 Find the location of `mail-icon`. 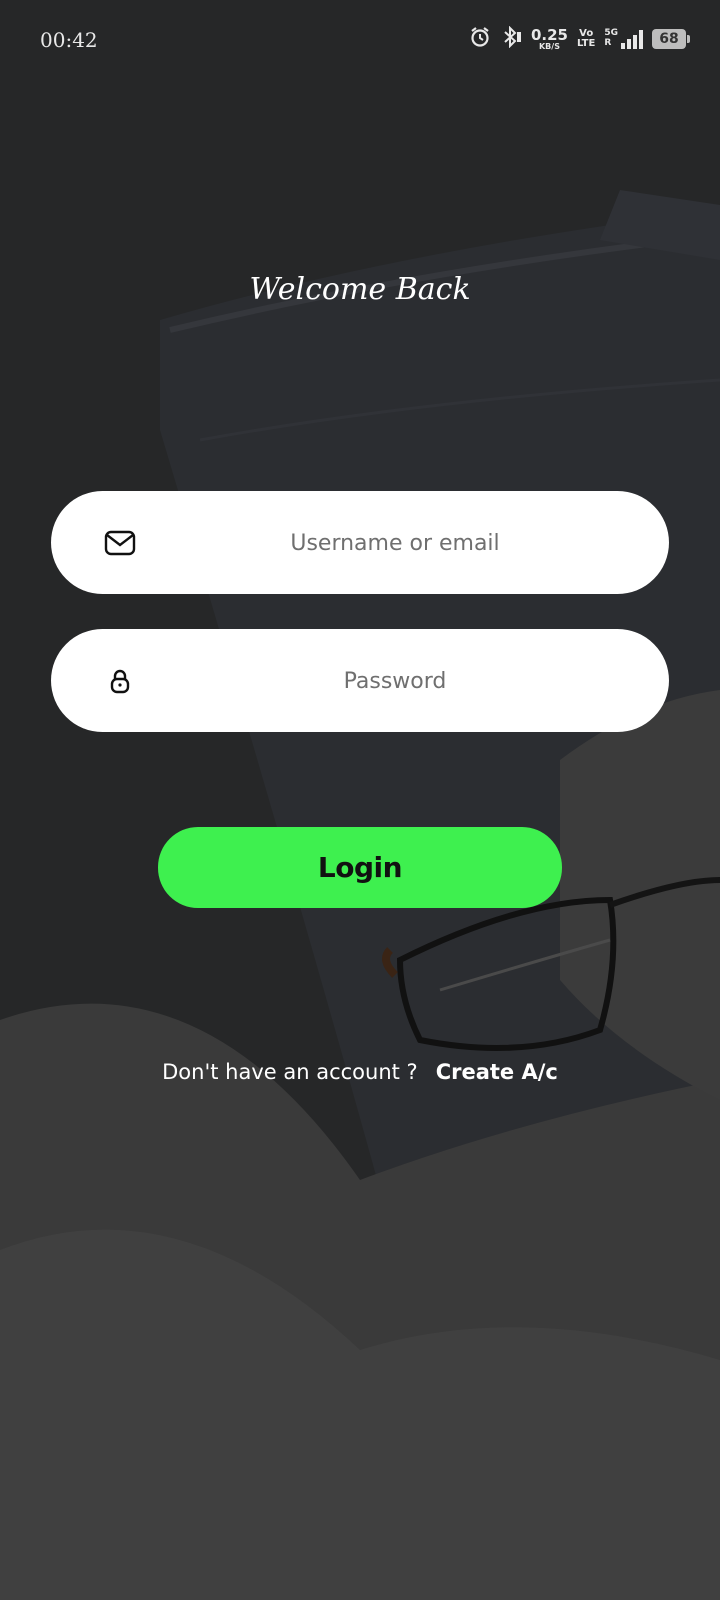

mail-icon is located at coordinates (120, 543).